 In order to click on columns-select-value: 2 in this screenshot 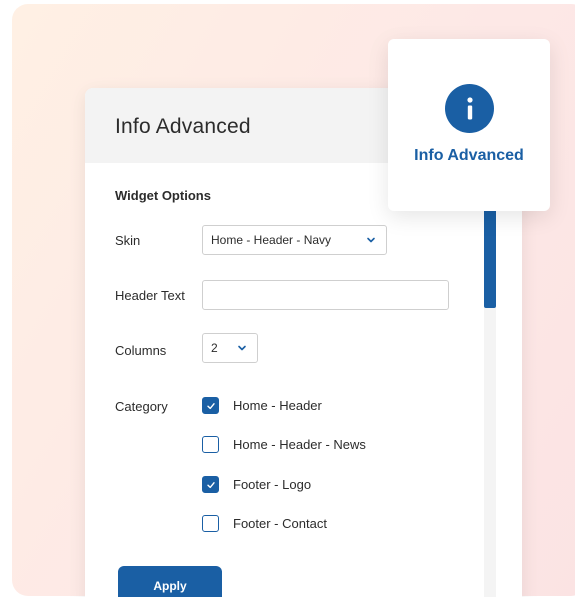, I will do `click(214, 348)`.